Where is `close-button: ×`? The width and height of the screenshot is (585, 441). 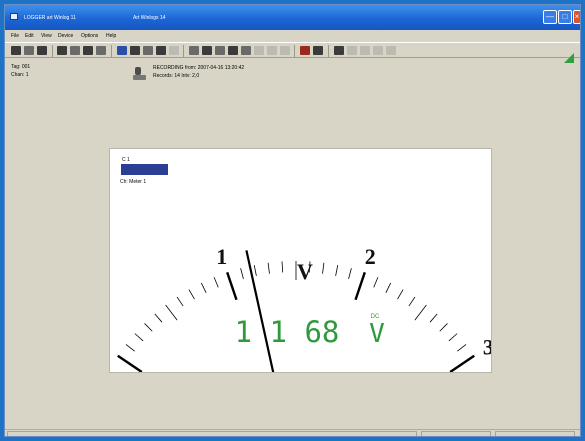 close-button: × is located at coordinates (576, 17).